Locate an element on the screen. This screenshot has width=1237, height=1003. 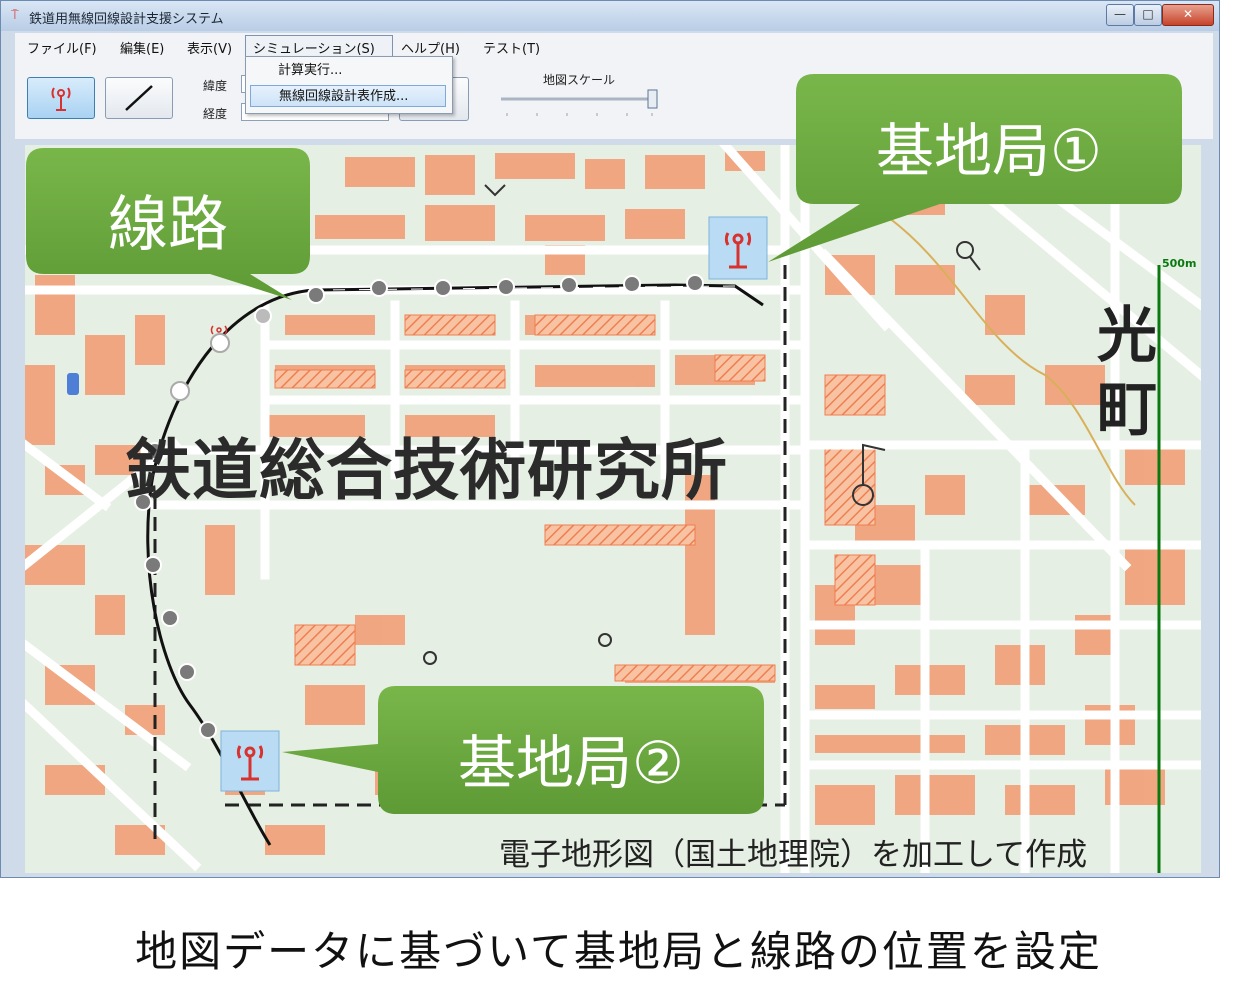
station-1-callout-label: 基地局① is located at coordinates (989, 151).